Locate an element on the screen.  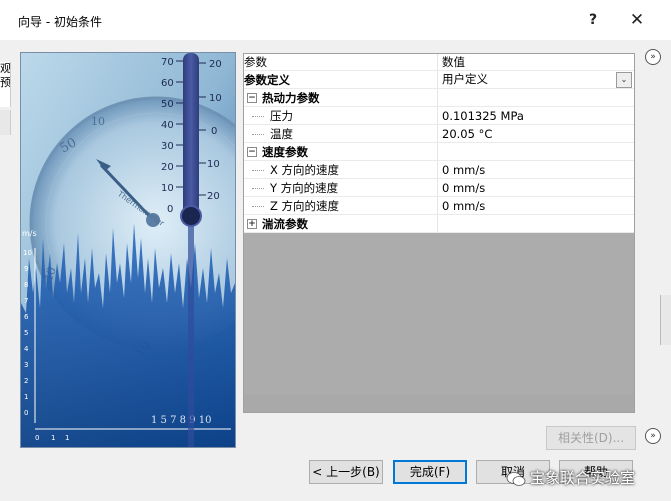
pressure-value: 0.101325 MPa is located at coordinates (535, 115).